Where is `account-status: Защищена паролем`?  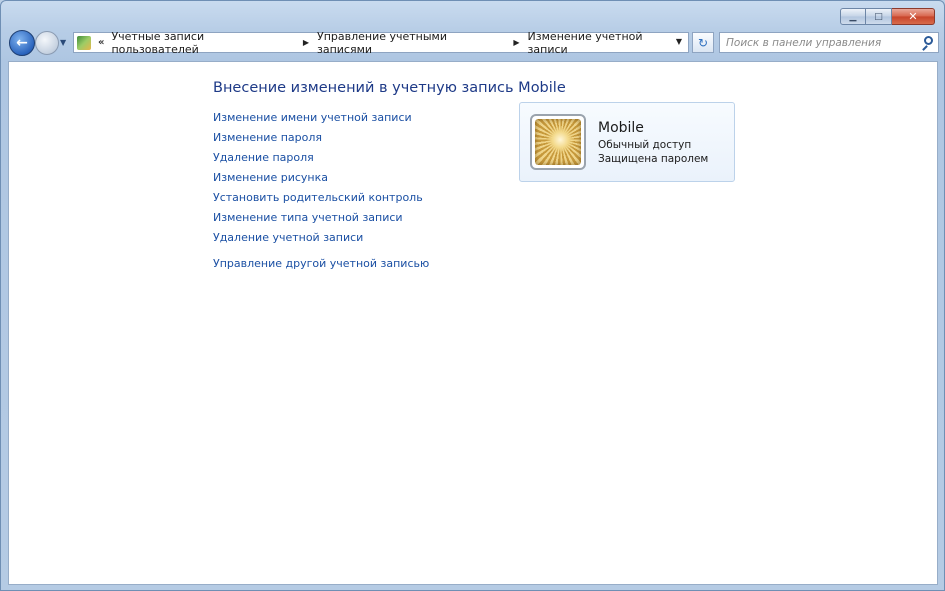
account-status: Защищена паролем is located at coordinates (653, 159).